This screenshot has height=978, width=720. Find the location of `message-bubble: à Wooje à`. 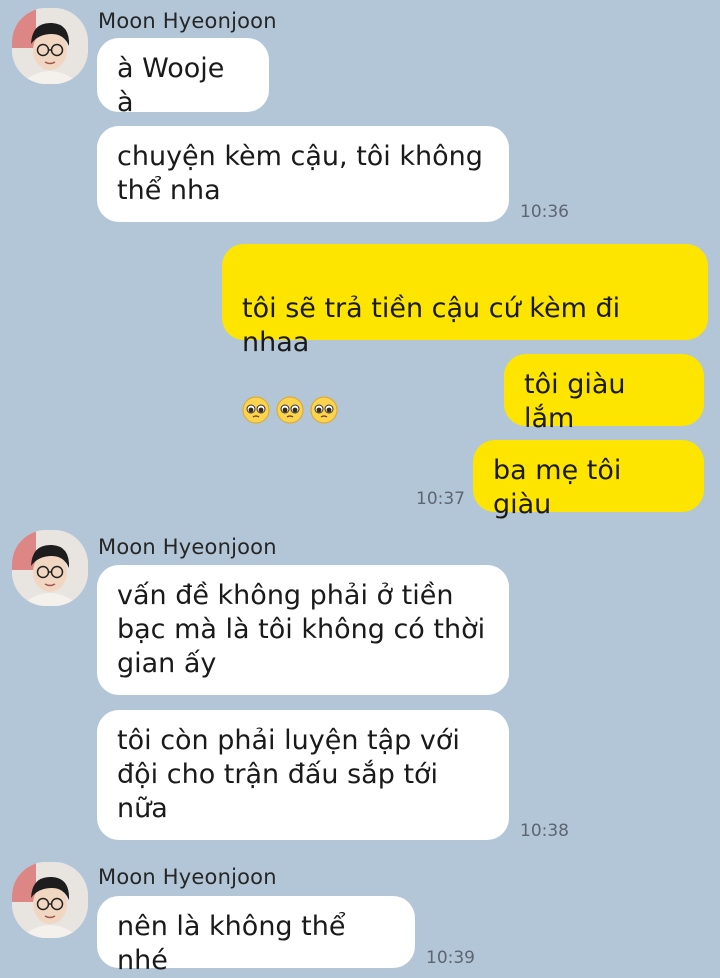

message-bubble: à Wooje à is located at coordinates (183, 78).